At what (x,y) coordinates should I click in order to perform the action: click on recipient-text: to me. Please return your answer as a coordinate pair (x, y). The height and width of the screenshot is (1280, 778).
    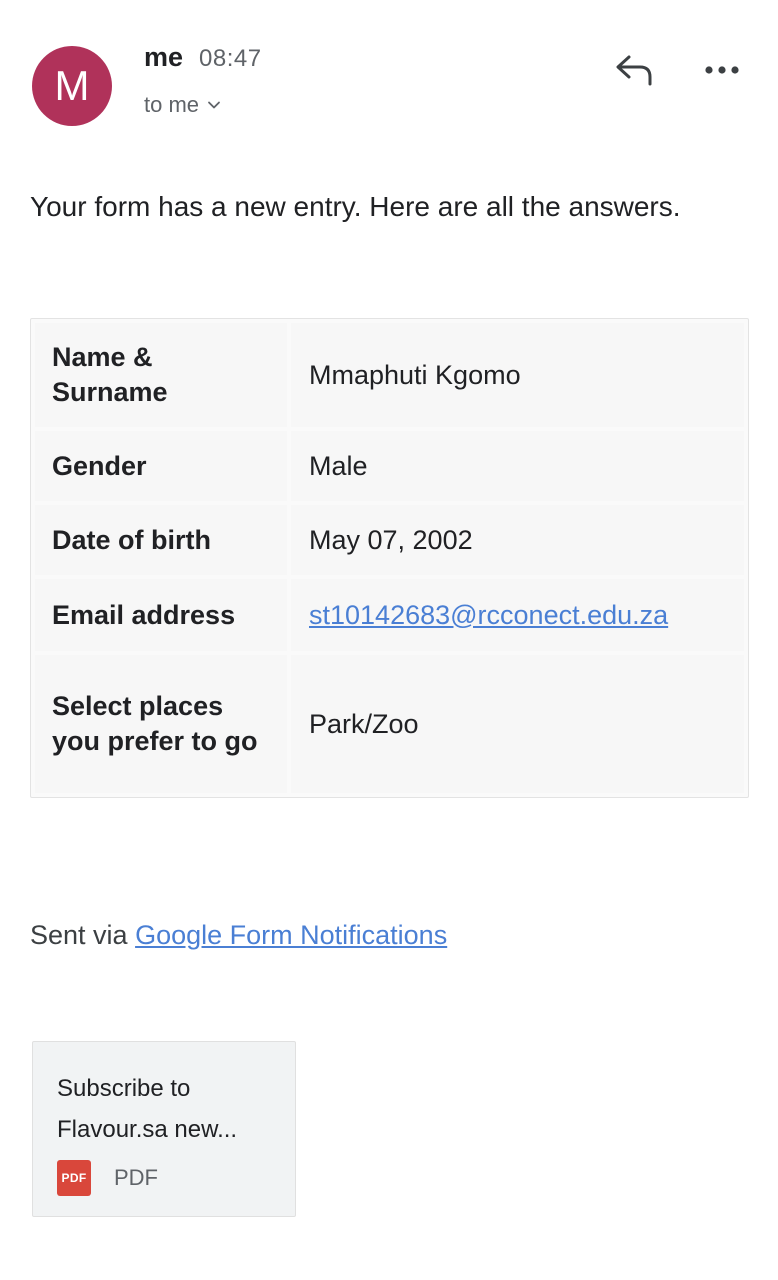
    Looking at the image, I should click on (172, 104).